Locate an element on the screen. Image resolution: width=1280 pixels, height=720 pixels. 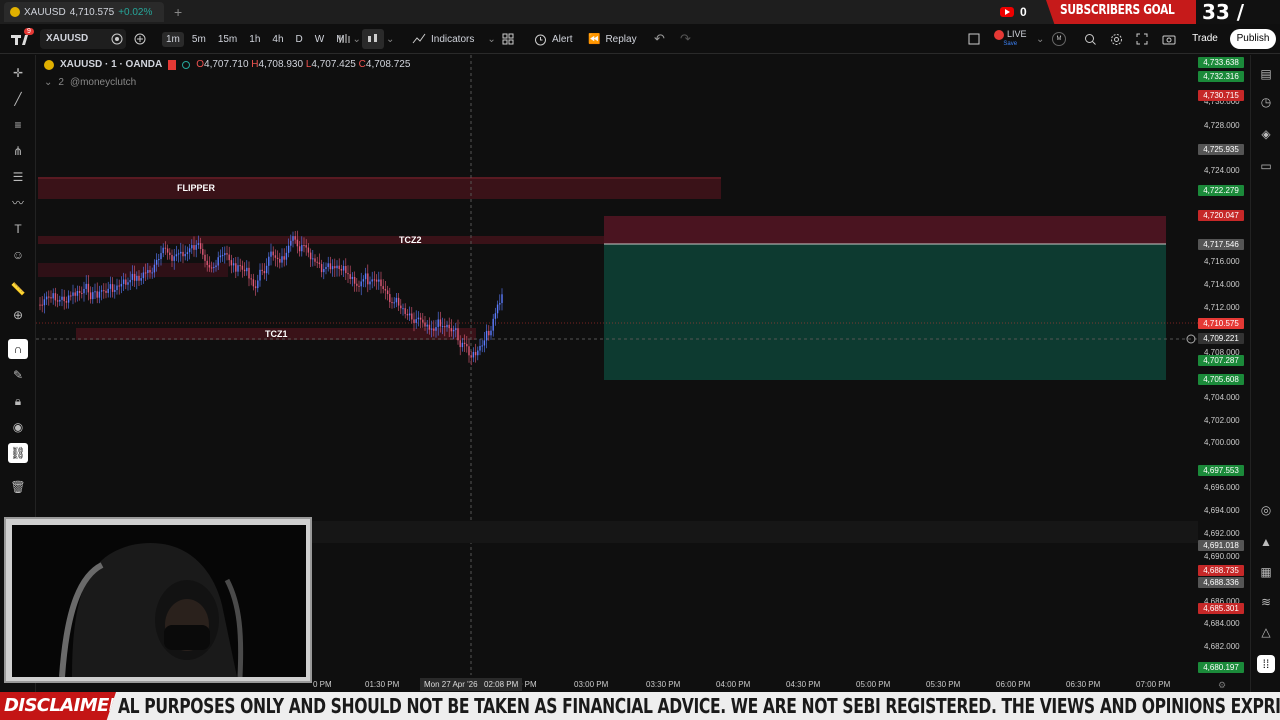
layers-icon: ◈ is located at coordinates (1266, 134).